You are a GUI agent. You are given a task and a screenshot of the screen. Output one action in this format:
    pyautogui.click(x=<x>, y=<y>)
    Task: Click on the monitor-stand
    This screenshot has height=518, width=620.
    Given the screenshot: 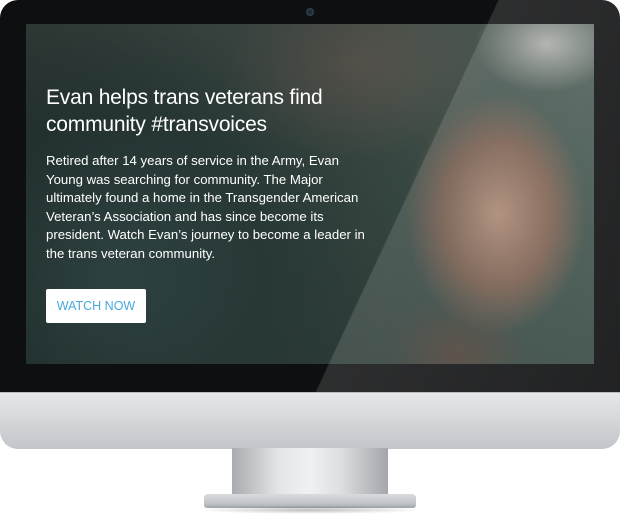 What is the action you would take?
    pyautogui.click(x=310, y=472)
    